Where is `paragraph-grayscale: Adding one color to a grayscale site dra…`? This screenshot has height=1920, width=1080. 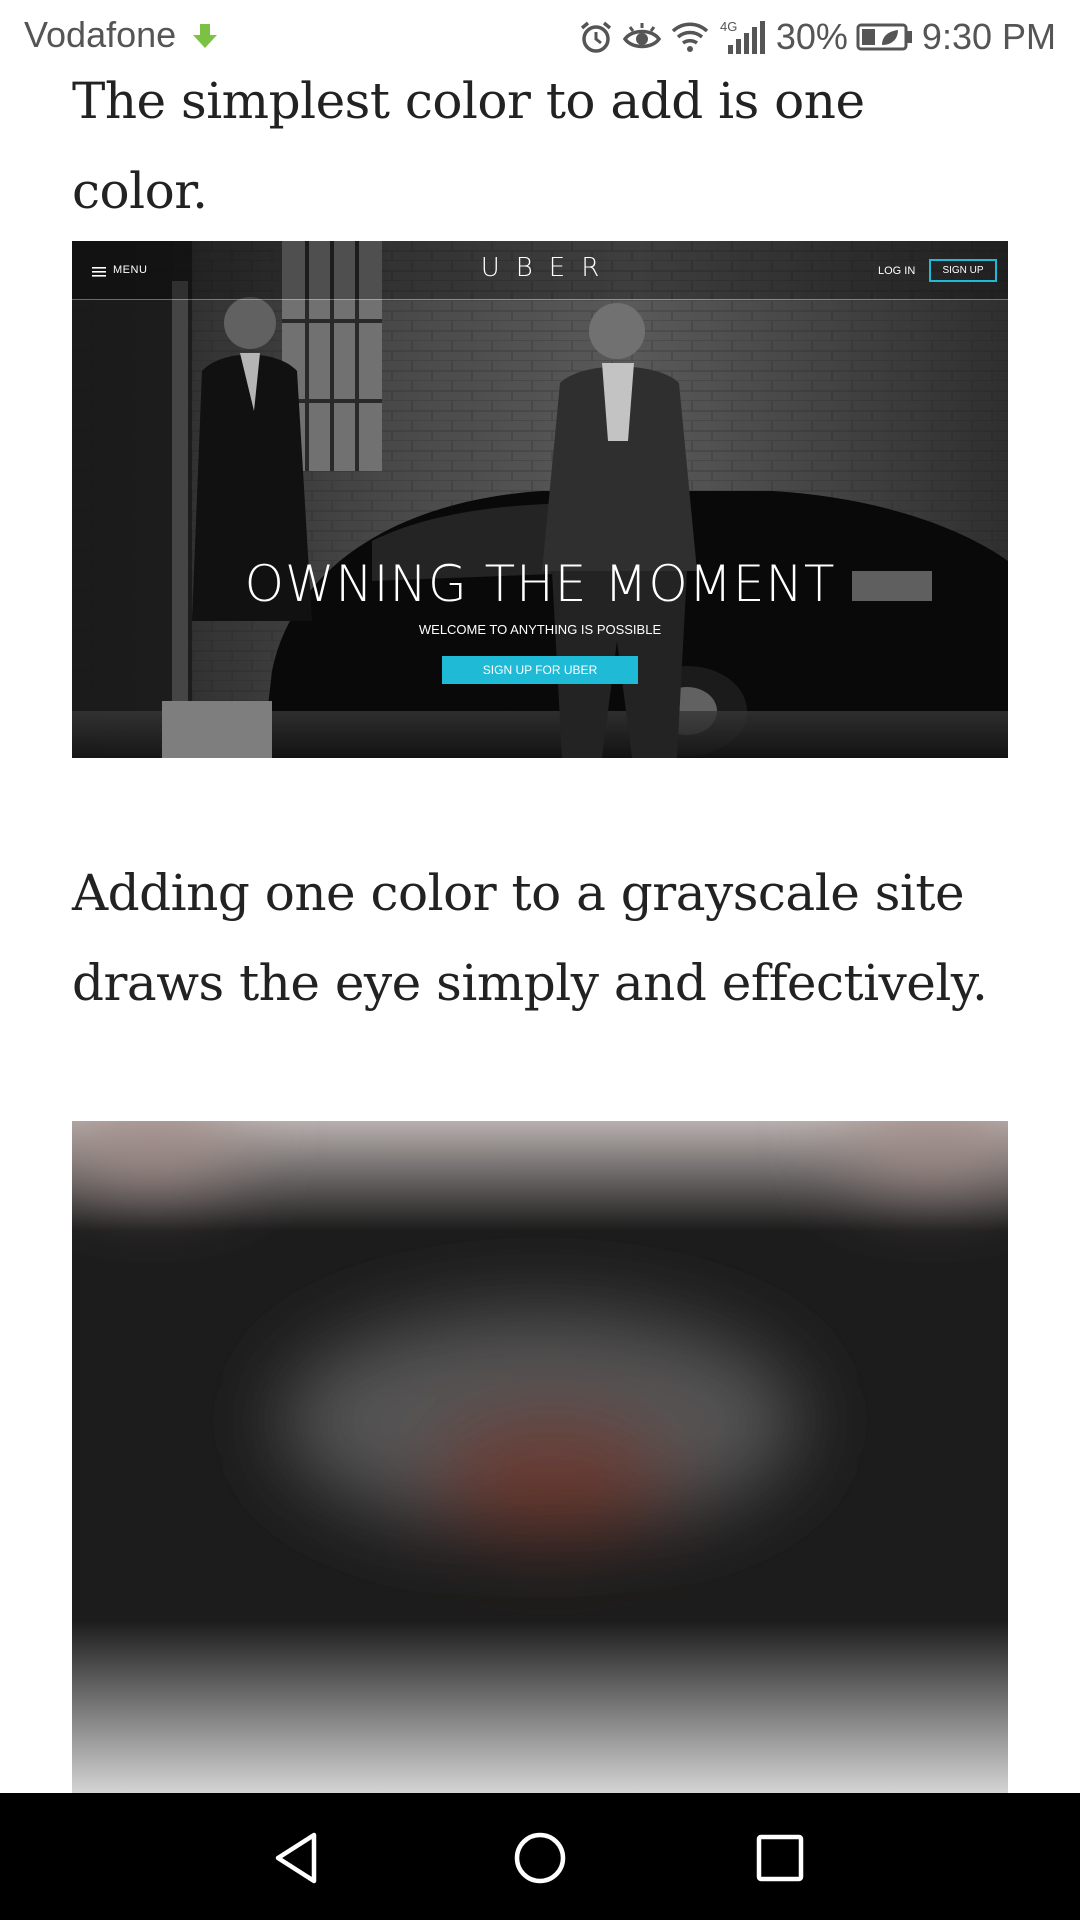
paragraph-grayscale: Adding one color to a grayscale site dra… is located at coordinates (530, 938).